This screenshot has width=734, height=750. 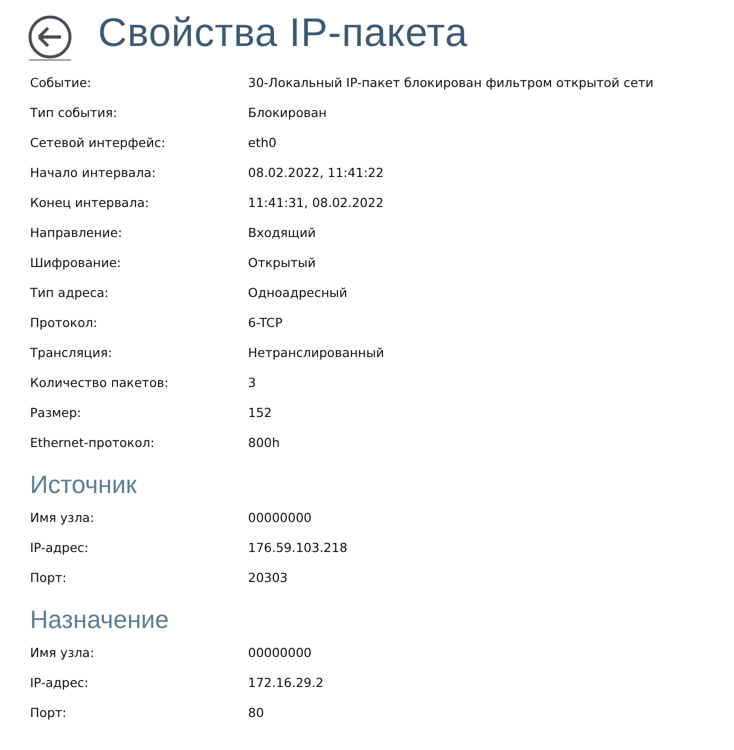 What do you see at coordinates (316, 172) in the screenshot?
I see `field-value: 08.02.2022, 11:41:22` at bounding box center [316, 172].